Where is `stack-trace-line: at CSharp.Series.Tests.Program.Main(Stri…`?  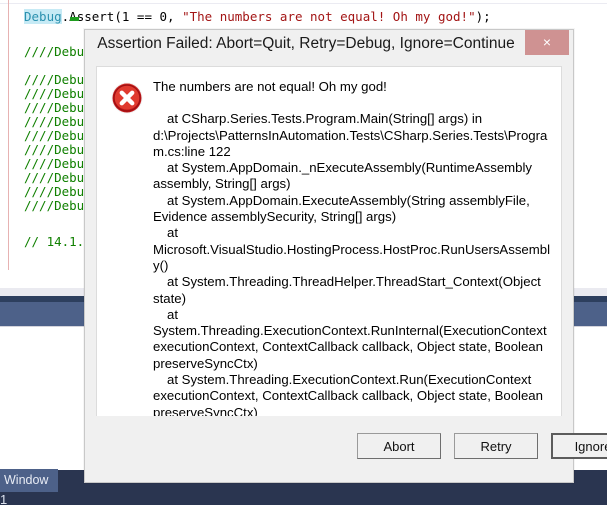 stack-trace-line: at CSharp.Series.Tests.Program.Main(Stri… is located at coordinates (350, 135).